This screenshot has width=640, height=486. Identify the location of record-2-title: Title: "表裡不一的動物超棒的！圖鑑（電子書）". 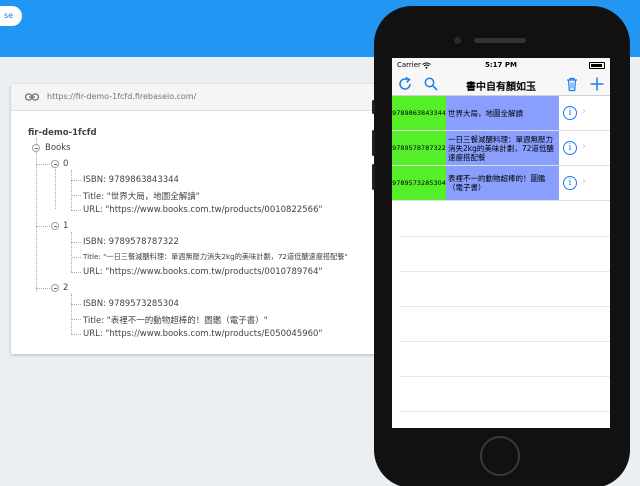
(175, 320).